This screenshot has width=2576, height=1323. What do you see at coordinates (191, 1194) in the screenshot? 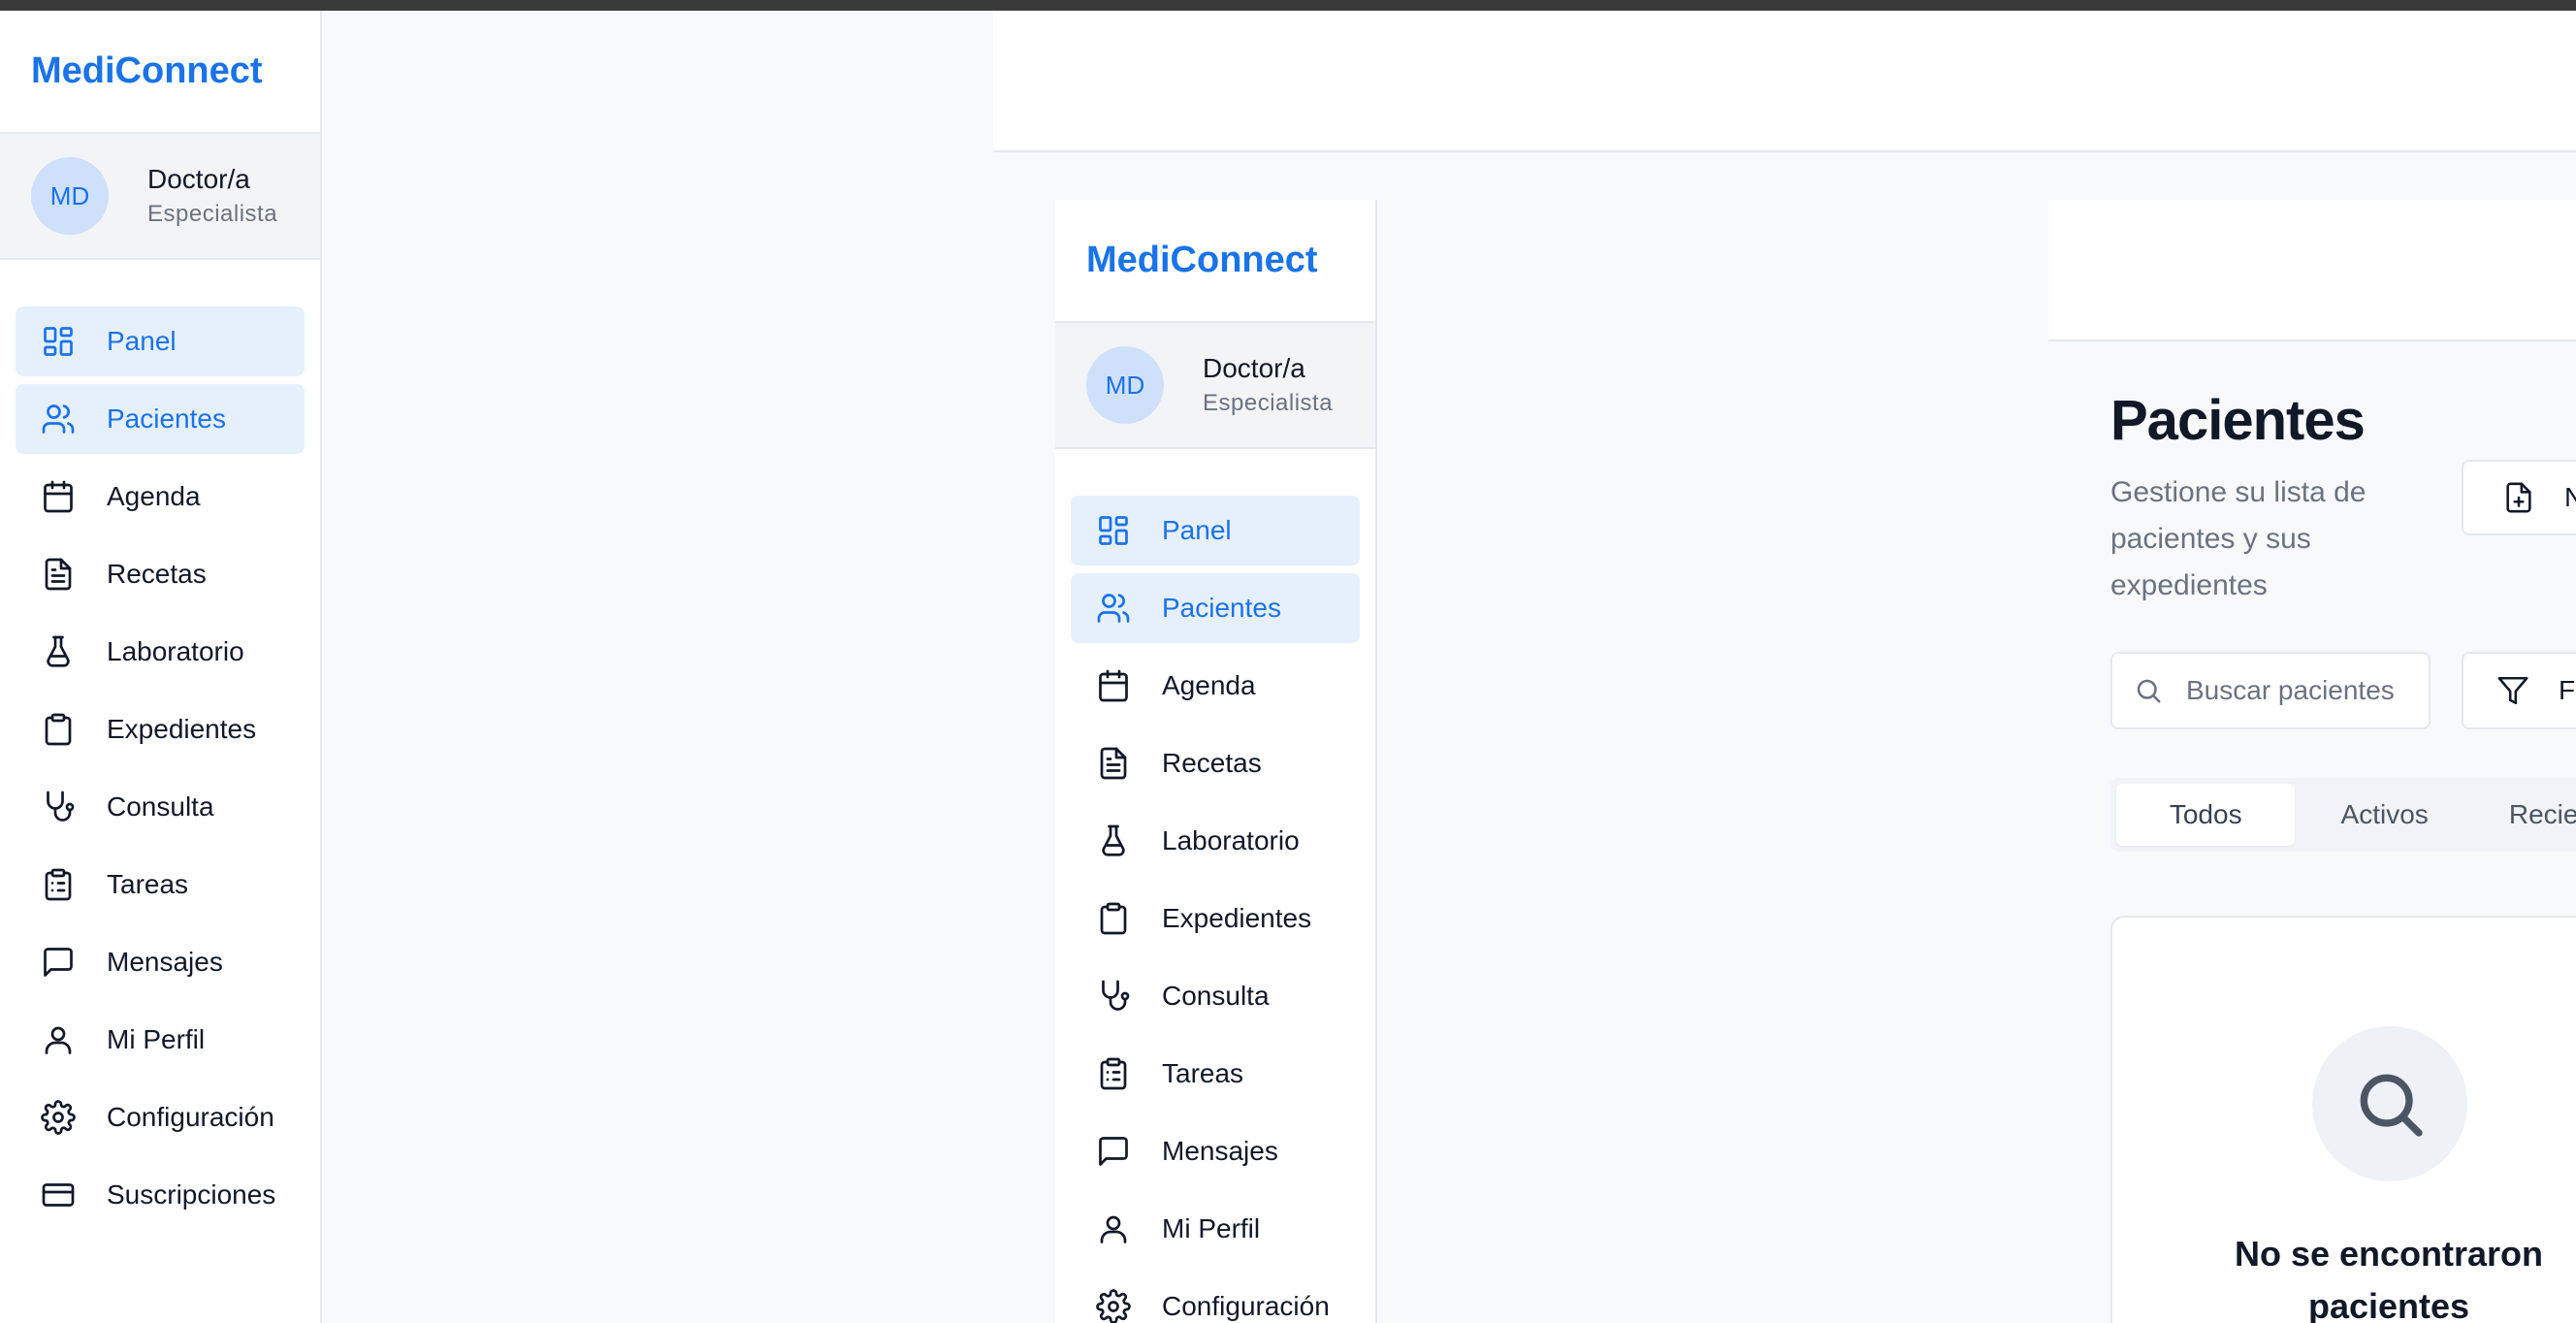
I see `sidebar-item-label: Suscripciones` at bounding box center [191, 1194].